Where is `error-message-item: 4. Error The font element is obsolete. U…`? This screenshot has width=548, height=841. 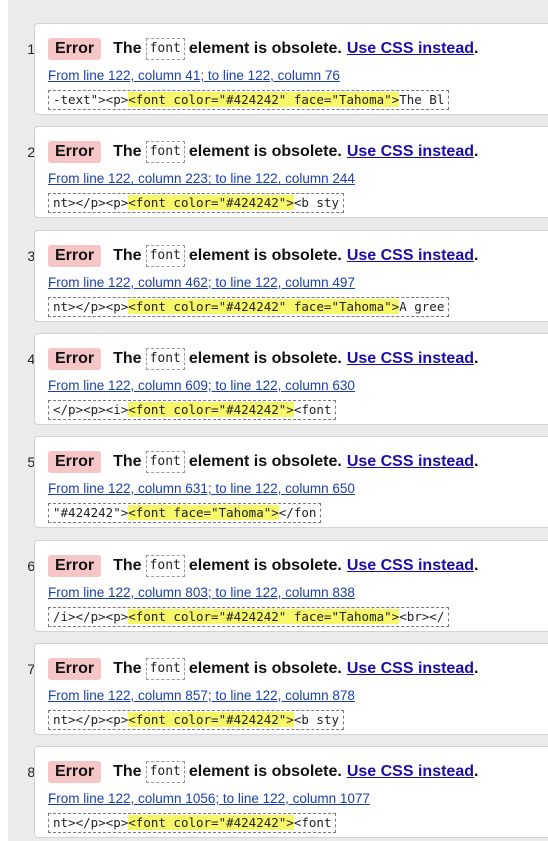 error-message-item: 4. Error The font element is obsolete. U… is located at coordinates (274, 371).